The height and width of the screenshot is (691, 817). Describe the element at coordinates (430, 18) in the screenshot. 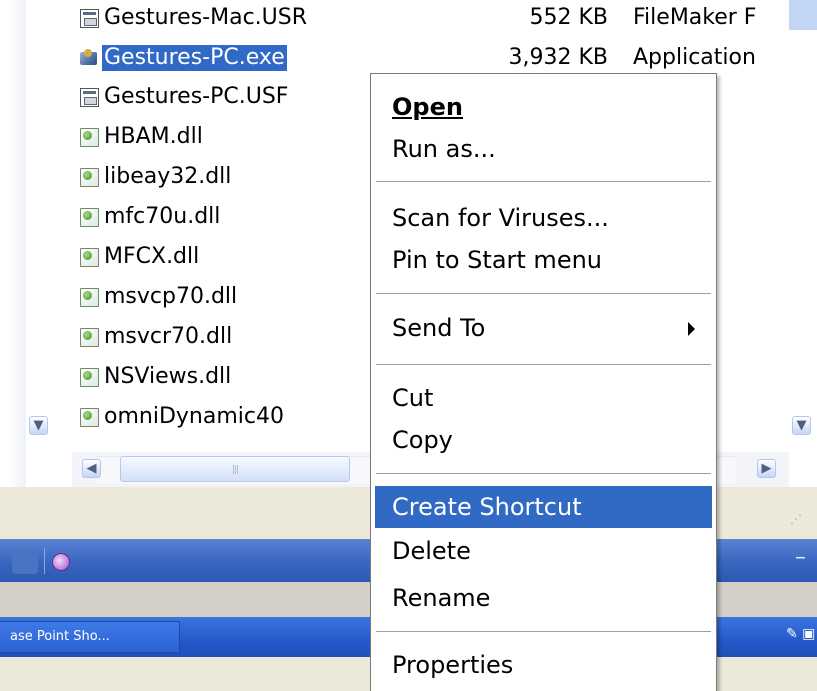

I see `file-row: Gestures-Mac.USR 552 KB FileMaker F` at that location.